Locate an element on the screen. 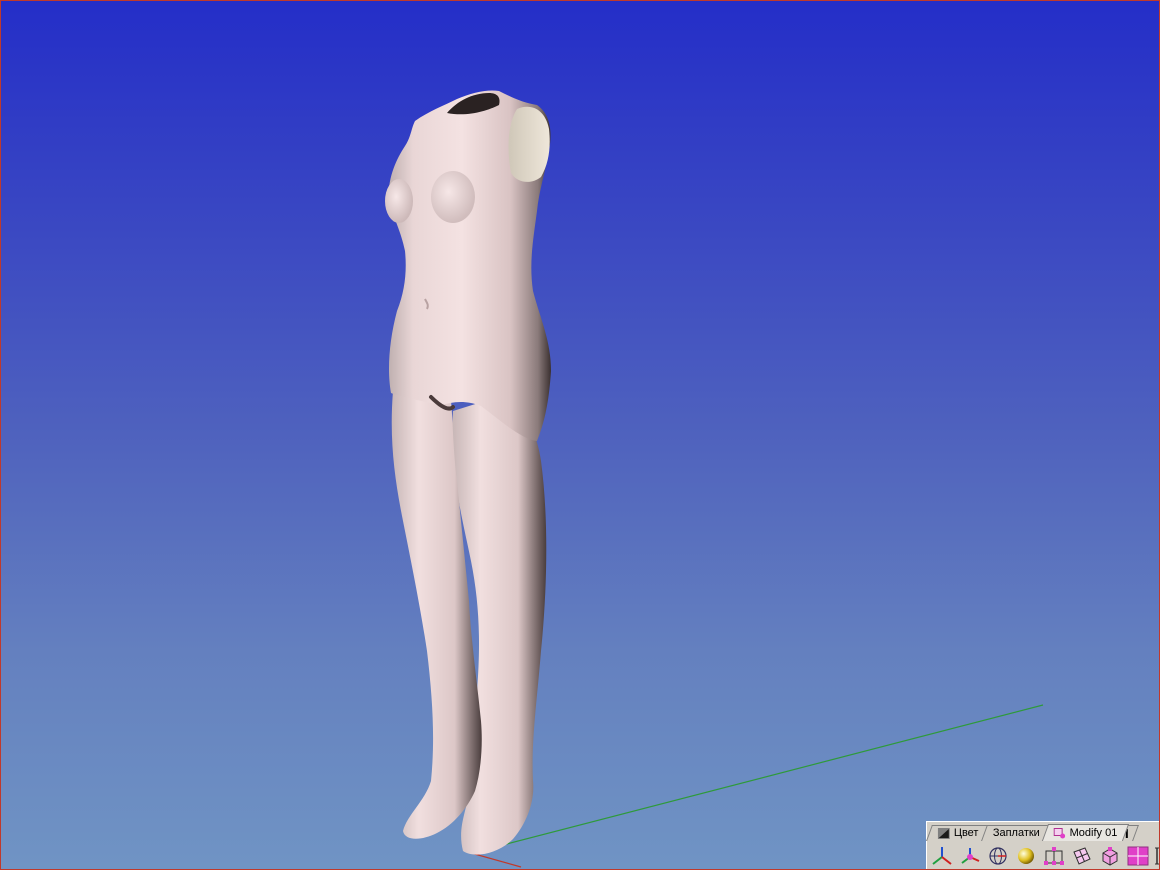  sphere-grid-tool-button is located at coordinates (998, 856).